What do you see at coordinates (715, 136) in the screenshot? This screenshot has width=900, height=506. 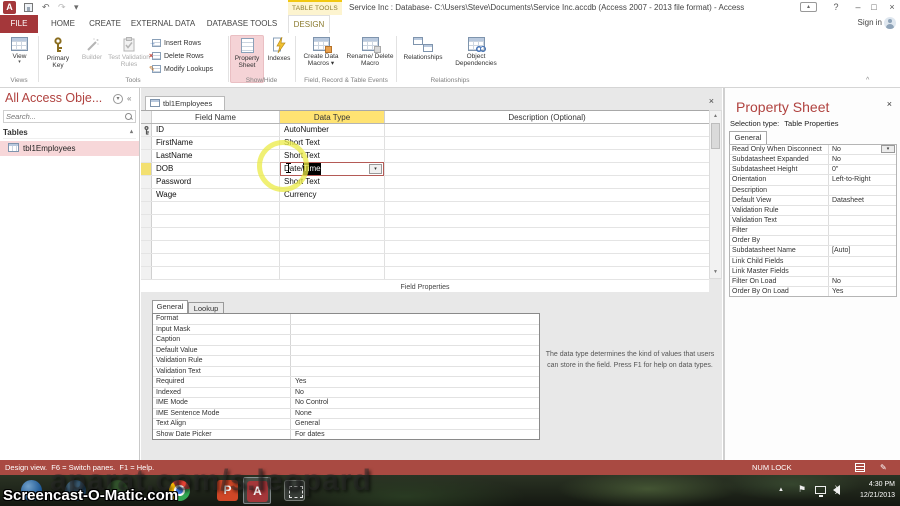 I see `scrollbar-thumb` at bounding box center [715, 136].